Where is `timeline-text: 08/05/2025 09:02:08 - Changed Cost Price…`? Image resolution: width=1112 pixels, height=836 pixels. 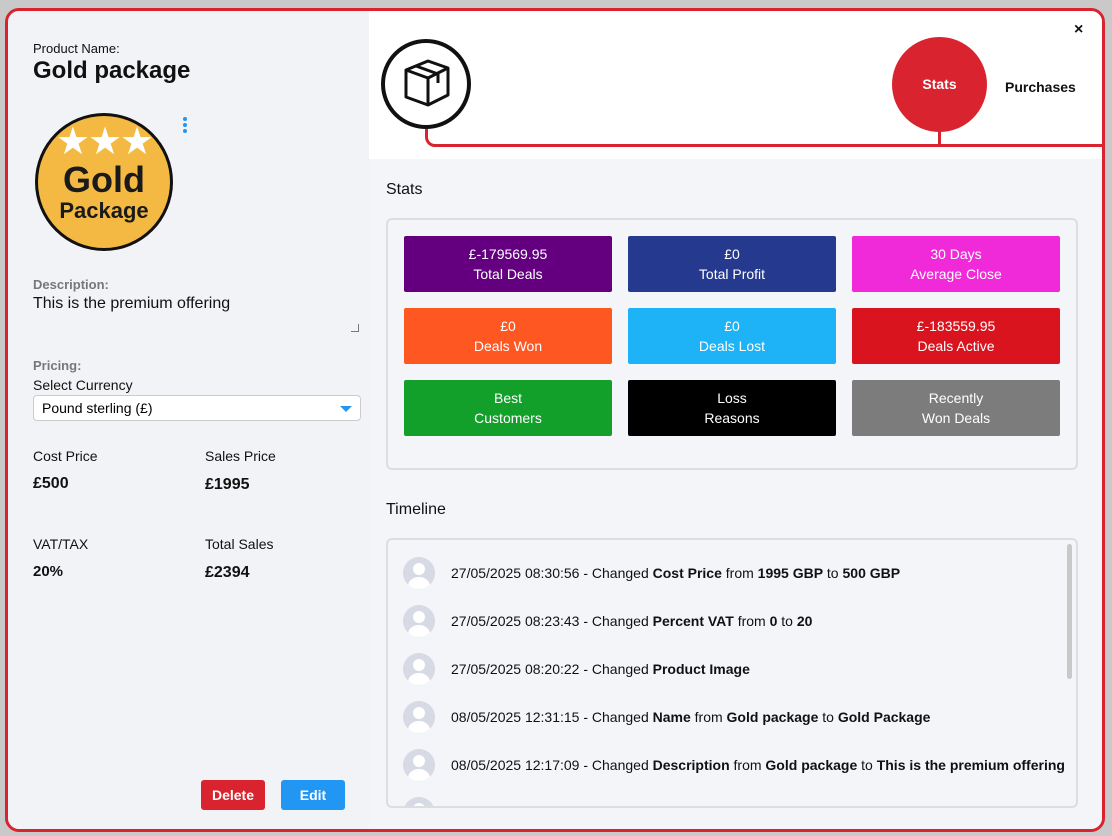
timeline-text: 08/05/2025 09:02:08 - Changed Cost Price… is located at coordinates (675, 805).